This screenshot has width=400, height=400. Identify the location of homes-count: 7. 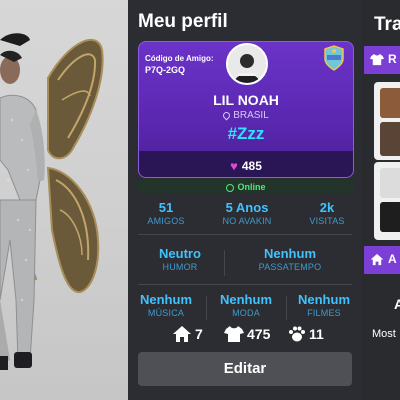
(187, 334).